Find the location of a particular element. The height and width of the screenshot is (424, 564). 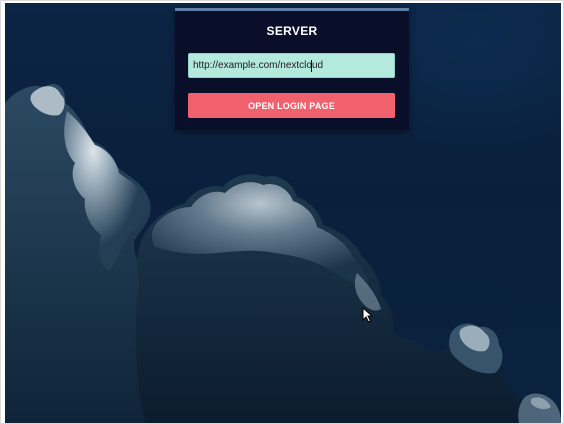

open-login-page-button: OPEN LOGIN PAGE is located at coordinates (291, 105).